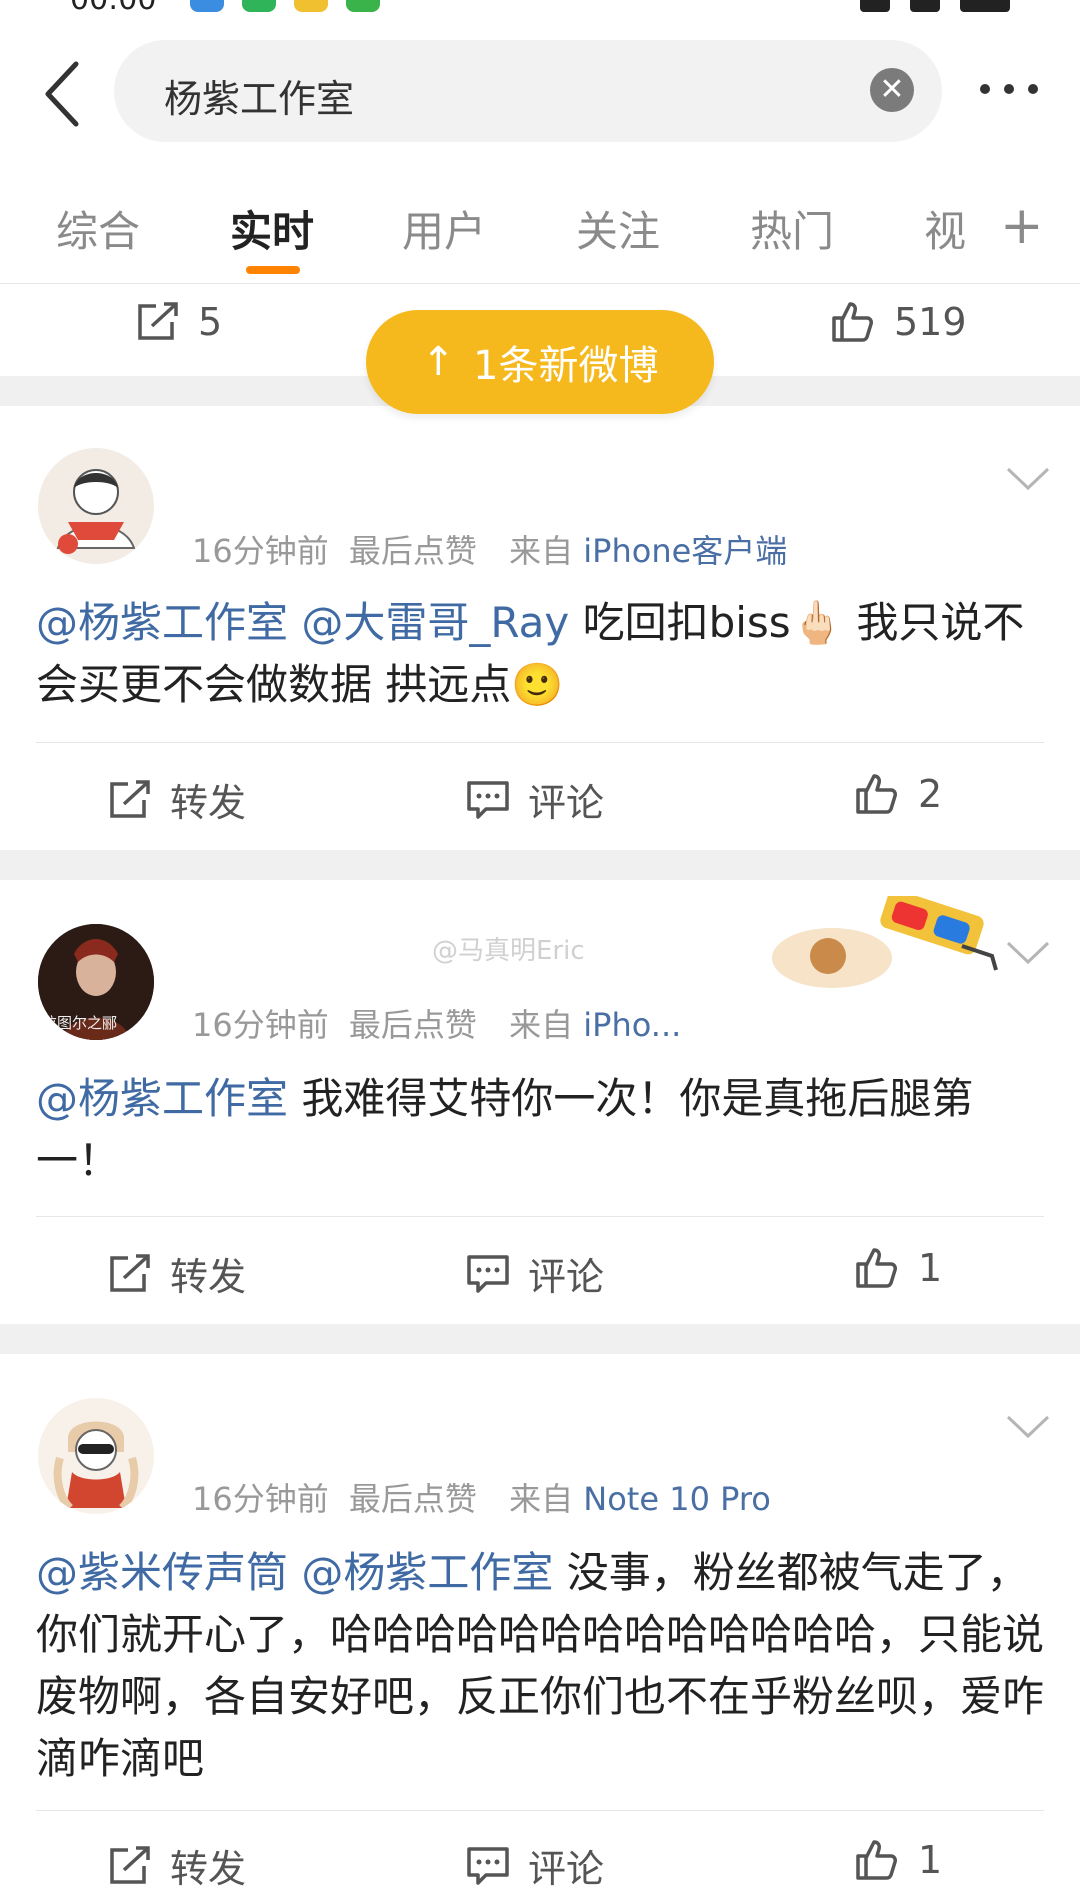  Describe the element at coordinates (444, 228) in the screenshot. I see `tab-users: 用户` at that location.